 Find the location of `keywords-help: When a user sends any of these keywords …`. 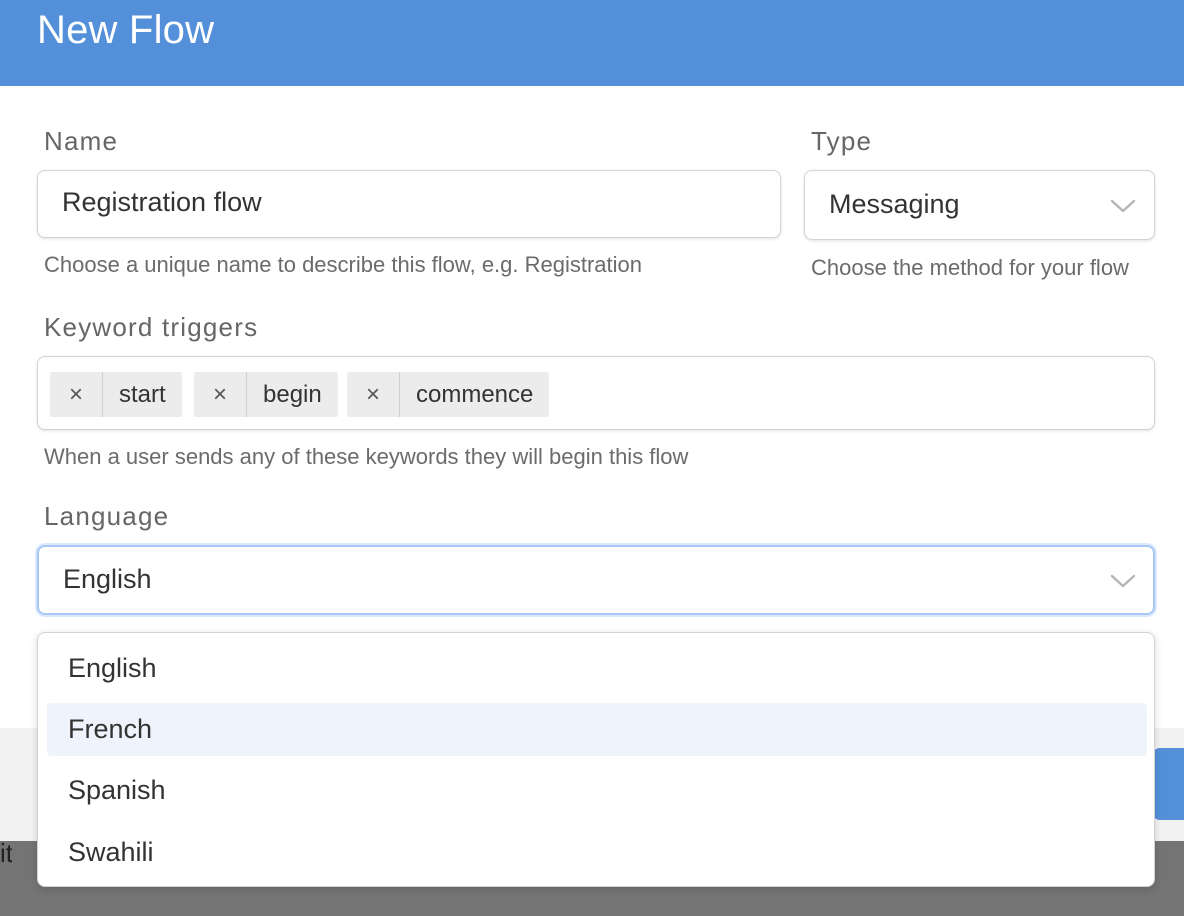

keywords-help: When a user sends any of these keywords … is located at coordinates (366, 456).